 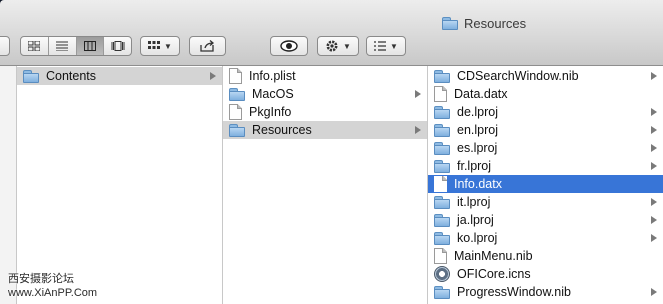 What do you see at coordinates (474, 166) in the screenshot?
I see `item-label: fr.lproj` at bounding box center [474, 166].